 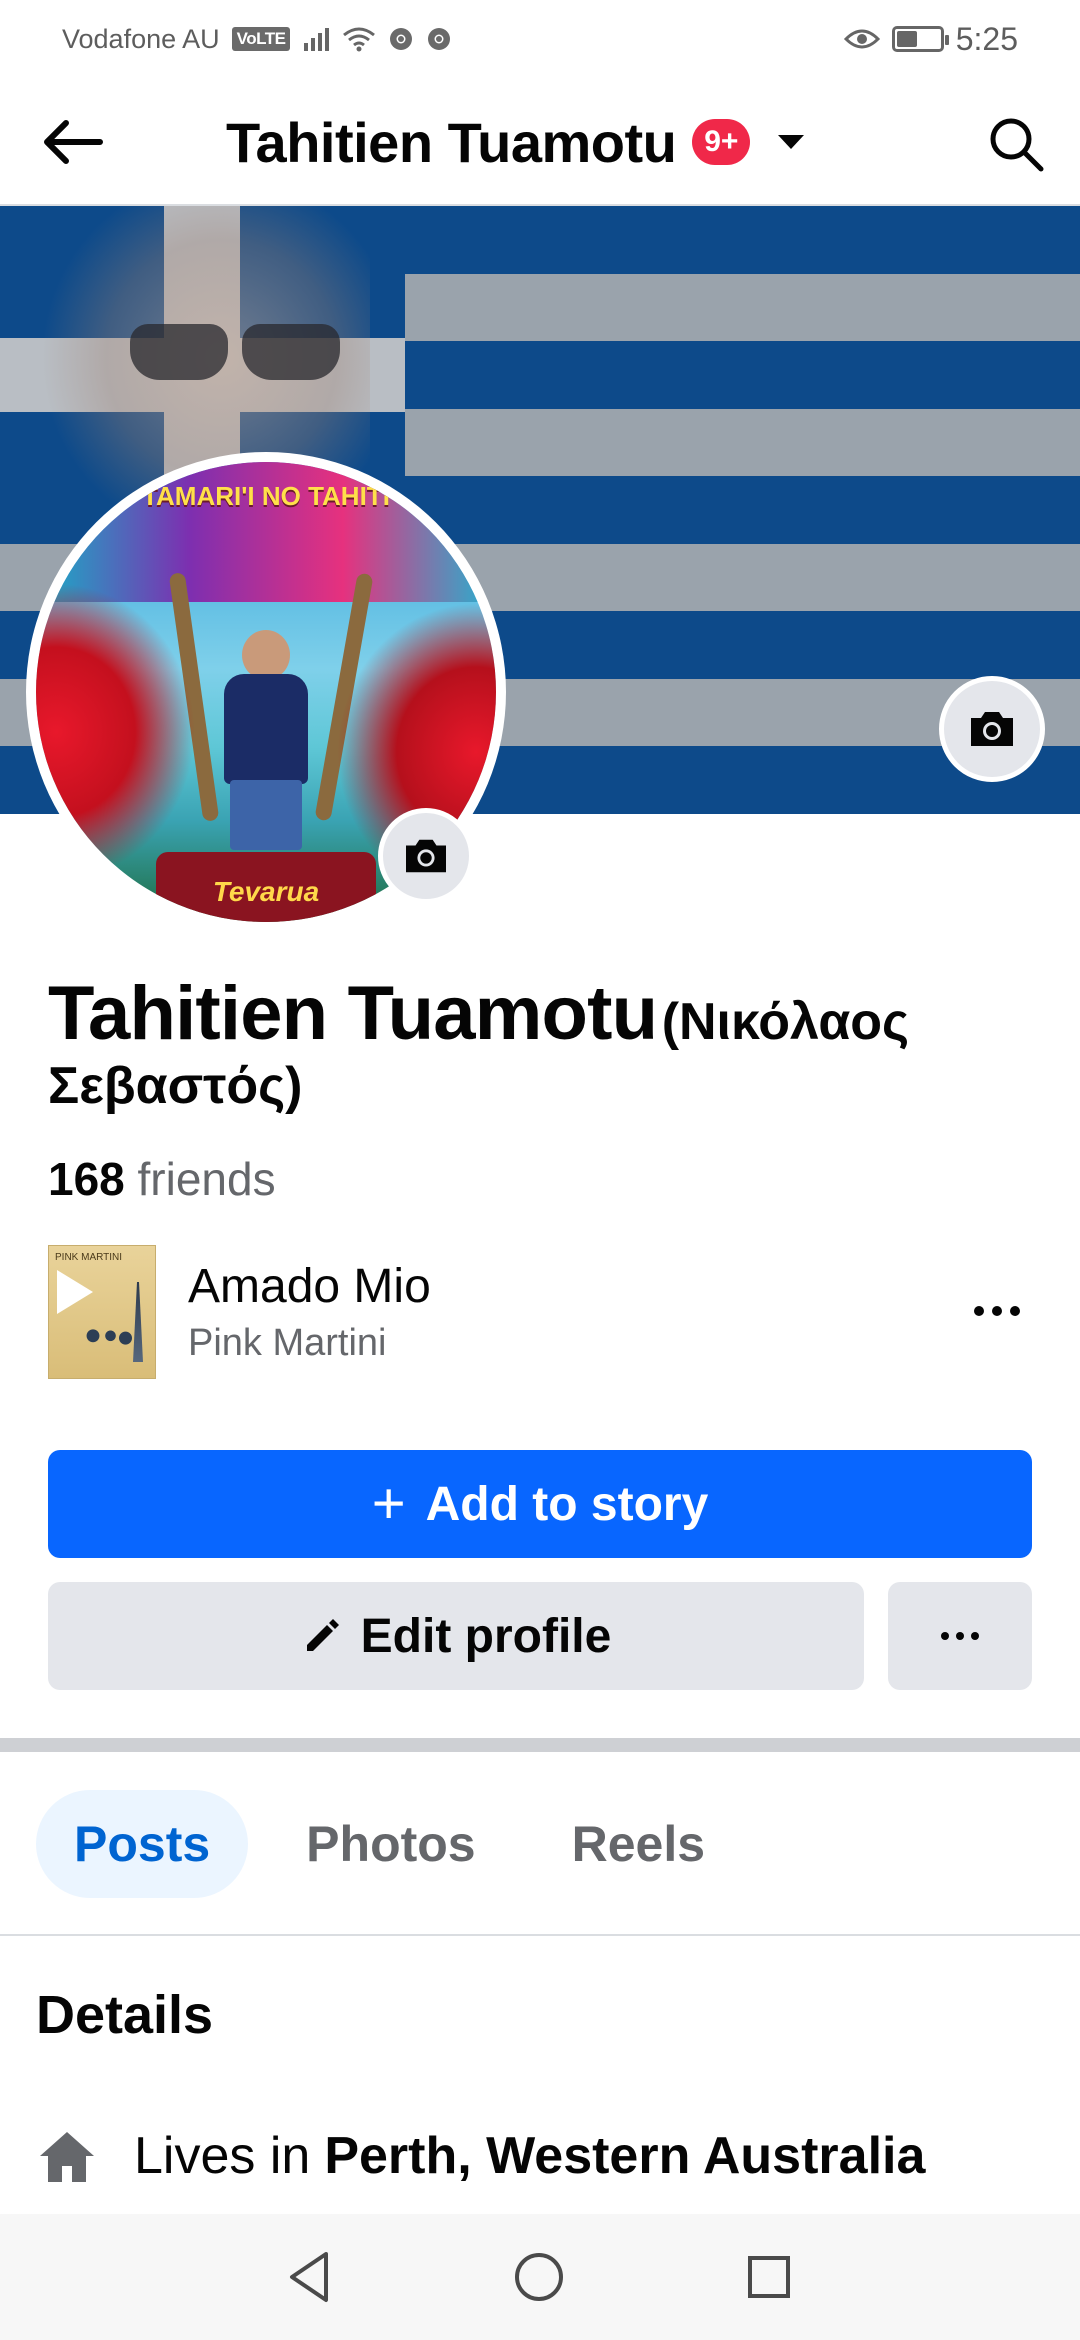 What do you see at coordinates (543, 1312) in the screenshot?
I see `profile-music: PINK MARTINI Amado Mio Pink Martini` at bounding box center [543, 1312].